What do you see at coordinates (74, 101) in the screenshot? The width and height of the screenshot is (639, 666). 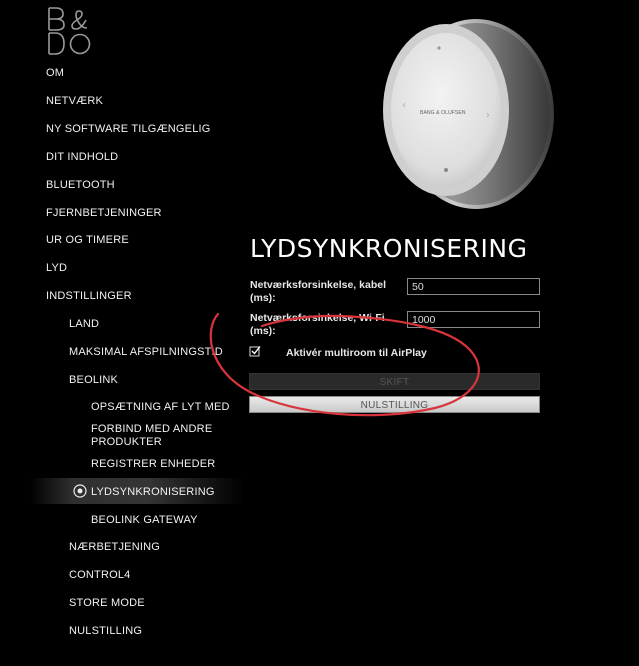 I see `nav-item-netvaerk: NETVÆRK` at bounding box center [74, 101].